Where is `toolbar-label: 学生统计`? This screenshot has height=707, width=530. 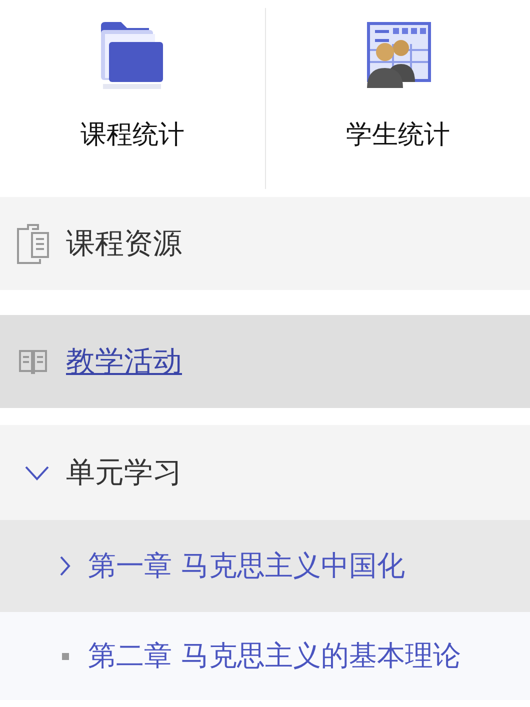
toolbar-label: 学生统计 is located at coordinates (398, 135).